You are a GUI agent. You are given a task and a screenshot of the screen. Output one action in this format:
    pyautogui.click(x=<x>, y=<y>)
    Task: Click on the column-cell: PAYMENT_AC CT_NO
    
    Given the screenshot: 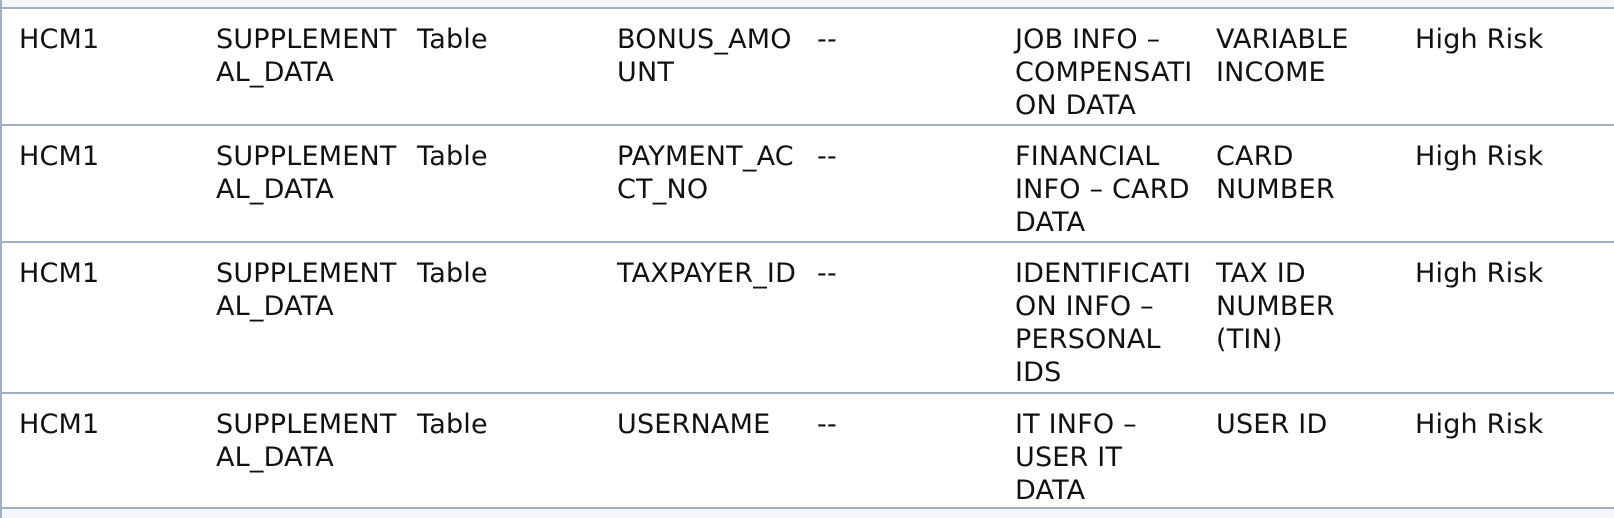 What is the action you would take?
    pyautogui.click(x=705, y=173)
    